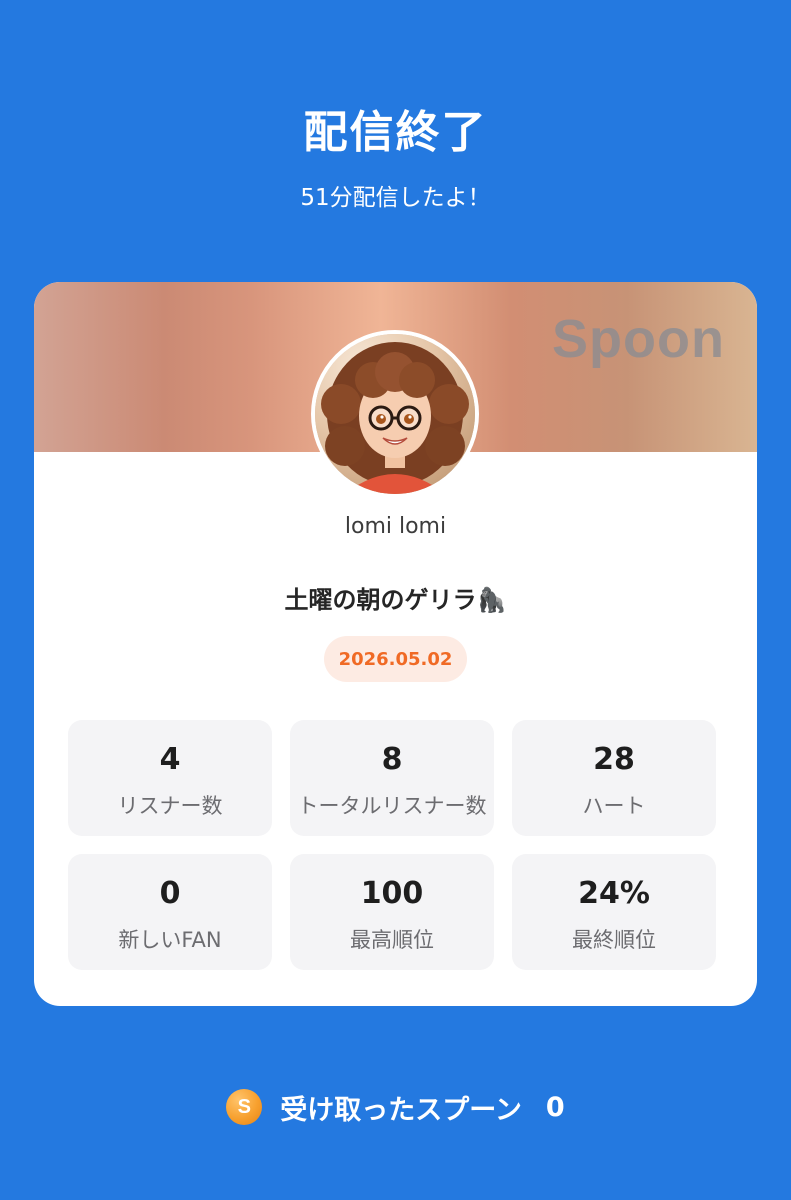 The height and width of the screenshot is (1200, 791). Describe the element at coordinates (170, 778) in the screenshot. I see `stat-listeners: 4 リスナー数` at that location.